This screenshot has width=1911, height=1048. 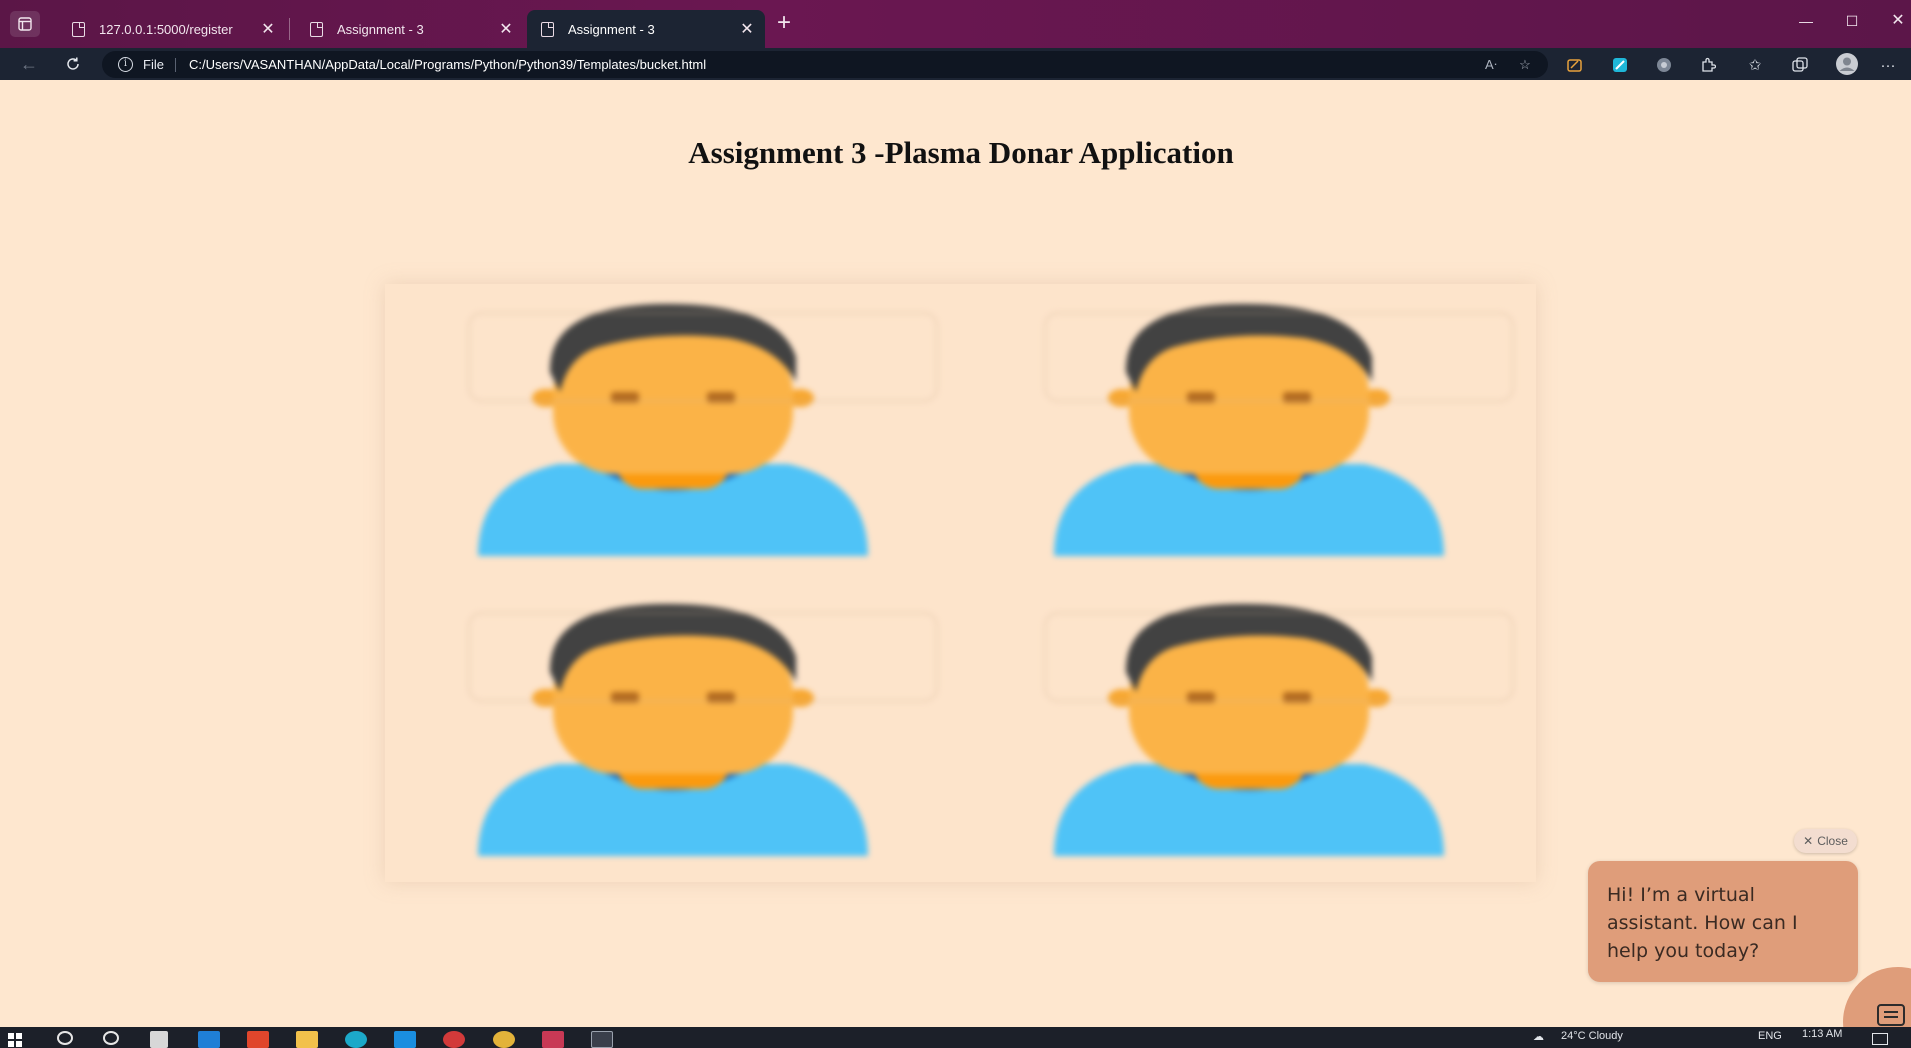 What do you see at coordinates (504, 1039) in the screenshot?
I see `chrome-app-icon` at bounding box center [504, 1039].